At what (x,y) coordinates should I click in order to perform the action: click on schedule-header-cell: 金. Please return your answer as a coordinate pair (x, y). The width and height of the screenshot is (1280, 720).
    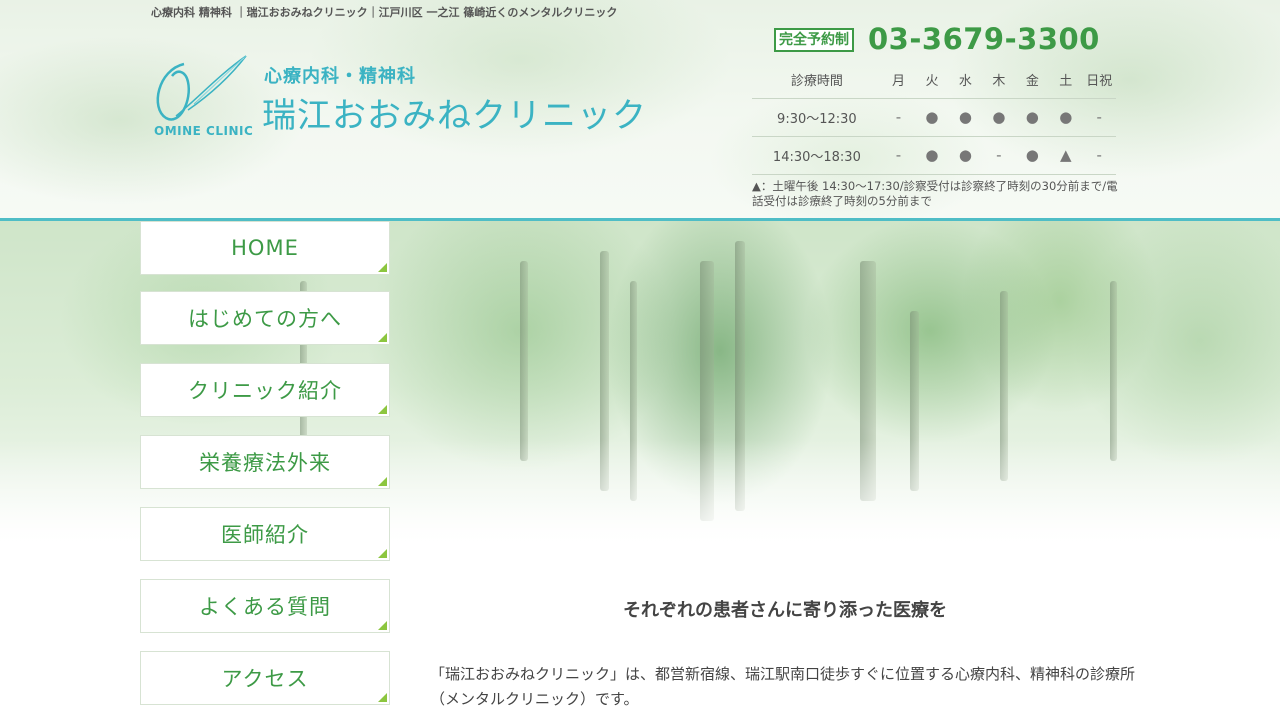
    Looking at the image, I should click on (1032, 80).